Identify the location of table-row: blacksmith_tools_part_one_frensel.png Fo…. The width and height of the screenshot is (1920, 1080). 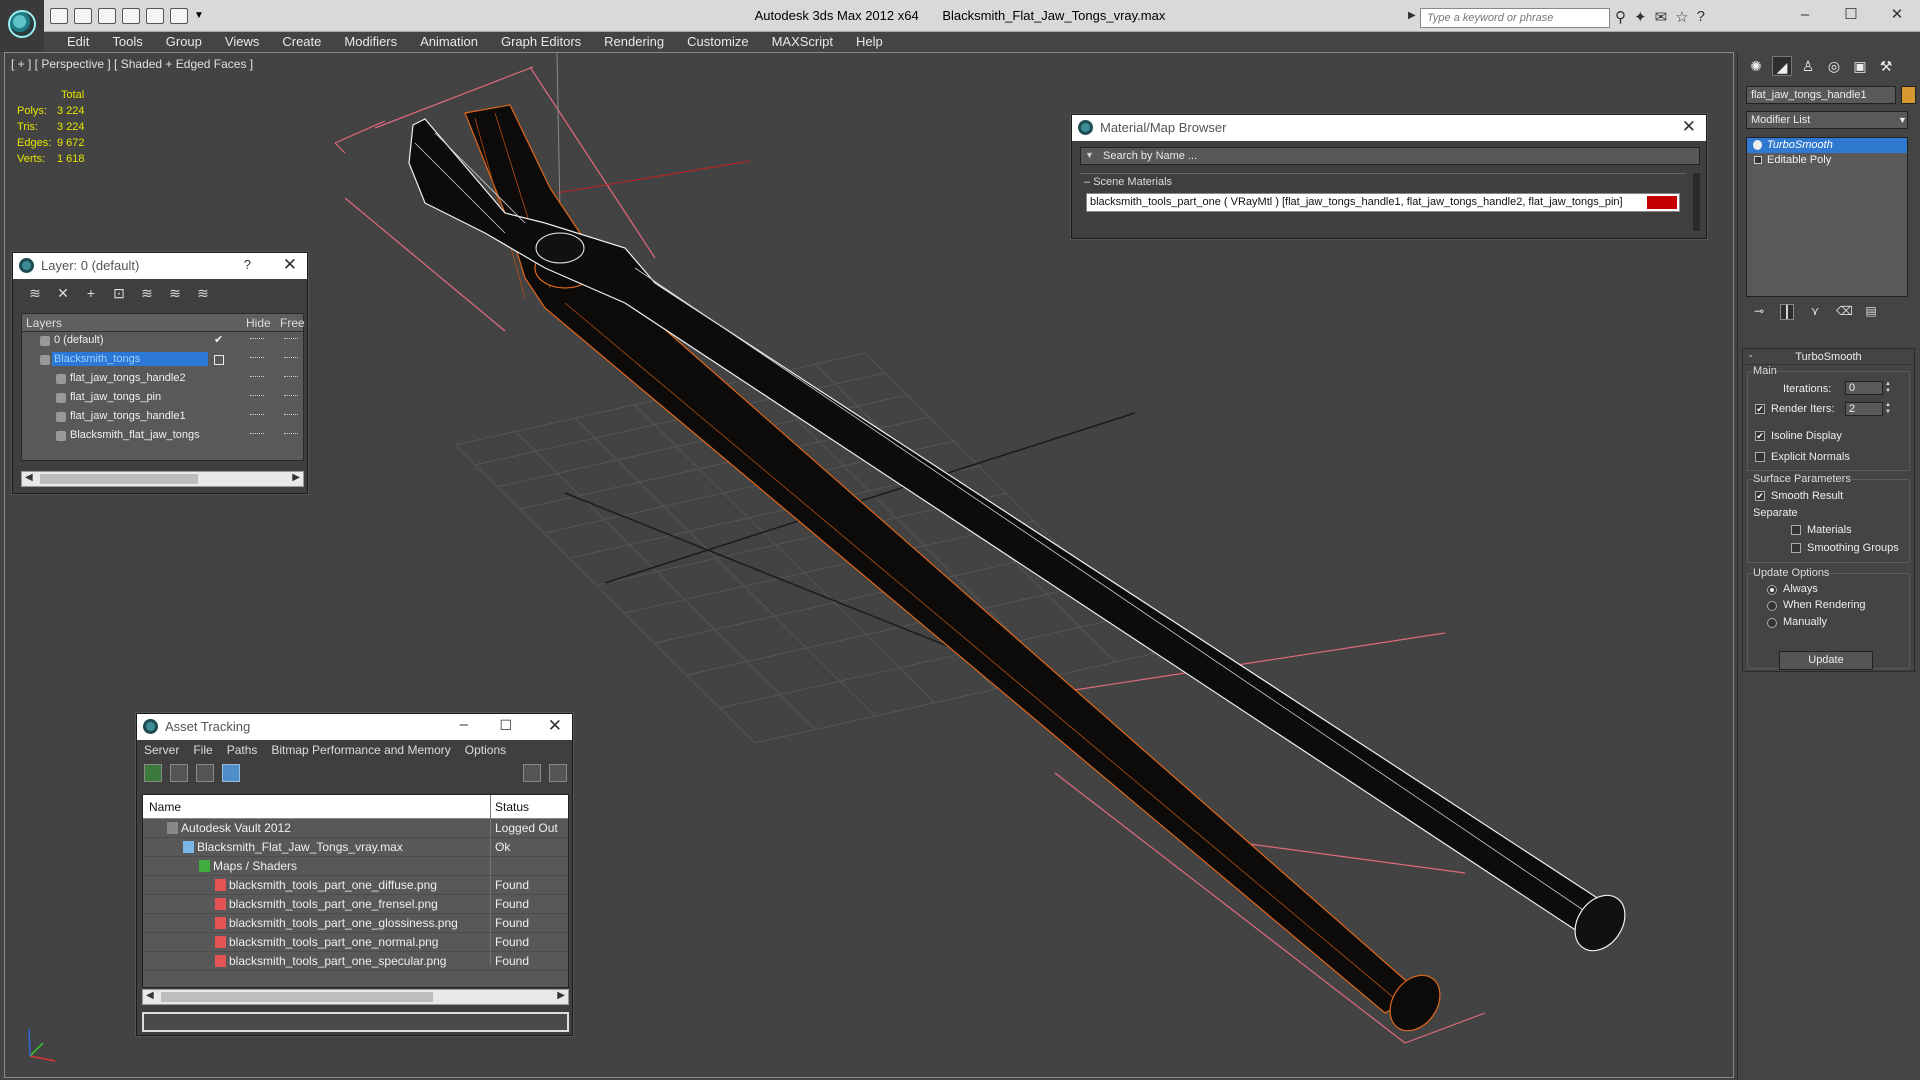
(355, 904).